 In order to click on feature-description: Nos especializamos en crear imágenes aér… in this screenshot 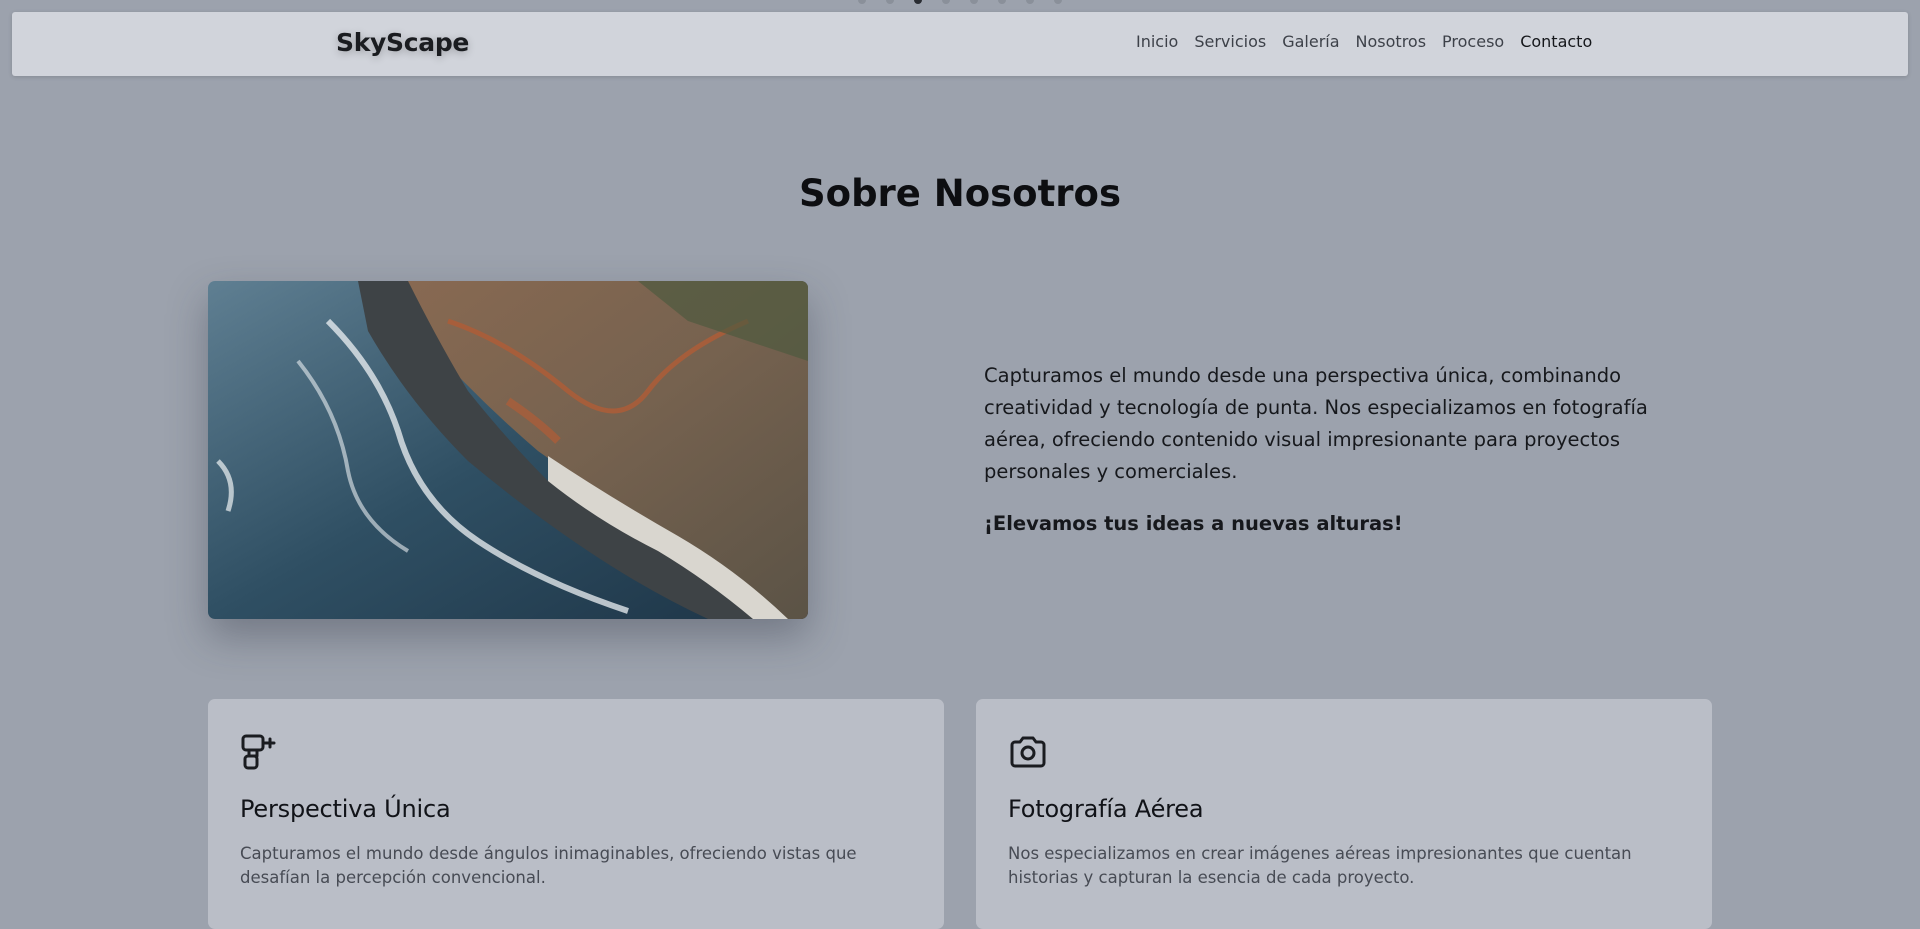, I will do `click(1320, 865)`.